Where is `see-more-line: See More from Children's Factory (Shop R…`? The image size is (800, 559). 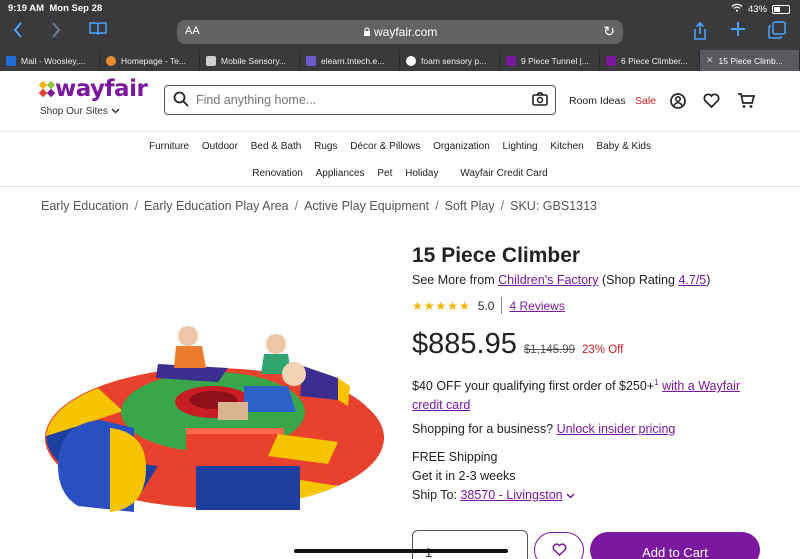
see-more-line: See More from Children's Factory (Shop R… is located at coordinates (561, 280).